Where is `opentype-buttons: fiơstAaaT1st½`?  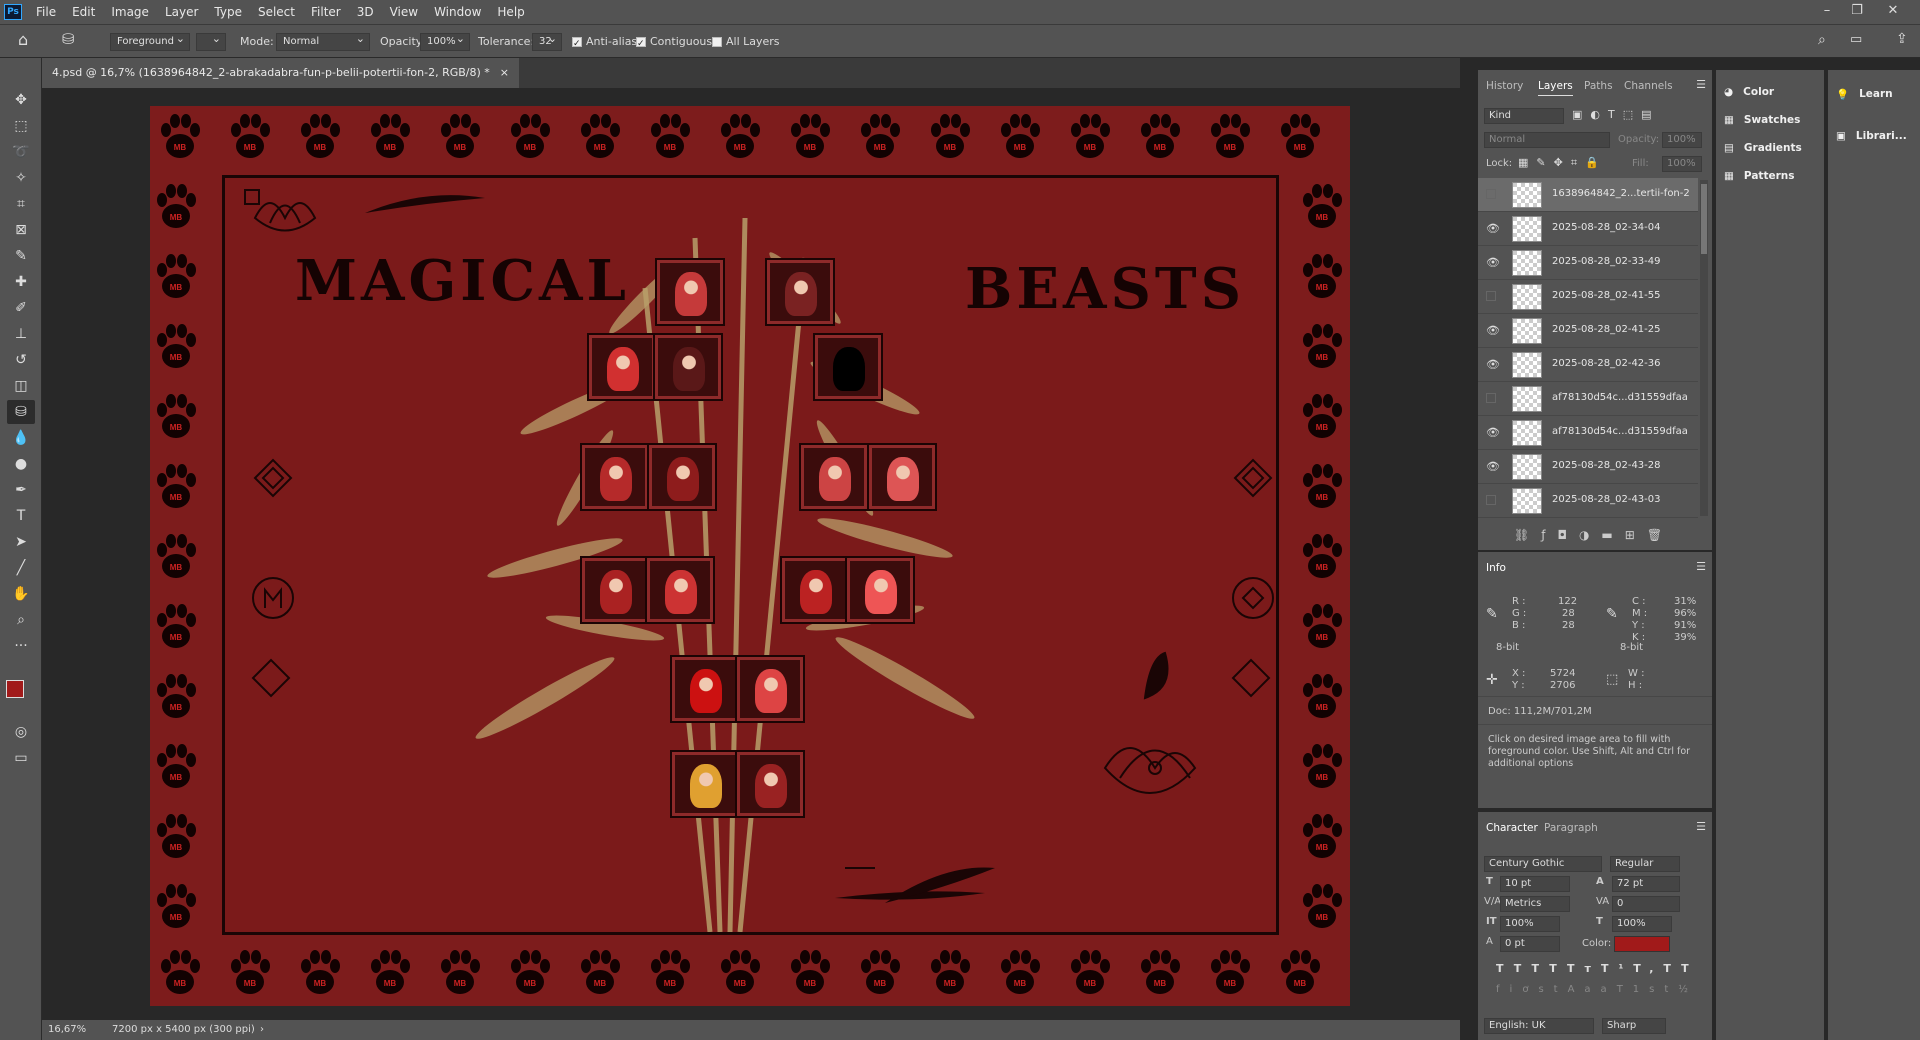 opentype-buttons: fiơstAaaT1st½ is located at coordinates (1597, 989).